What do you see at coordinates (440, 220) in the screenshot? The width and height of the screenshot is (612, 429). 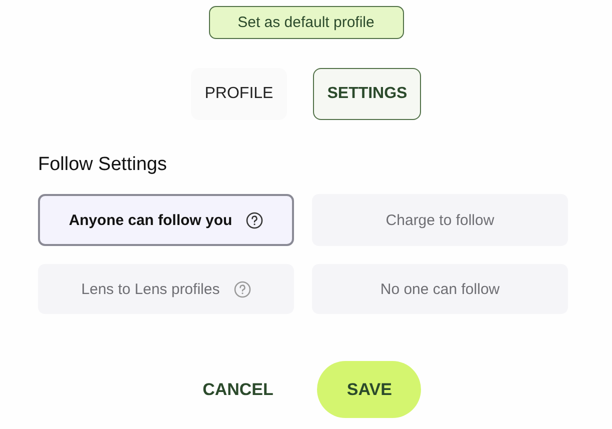 I see `follow-option: Charge to follow` at bounding box center [440, 220].